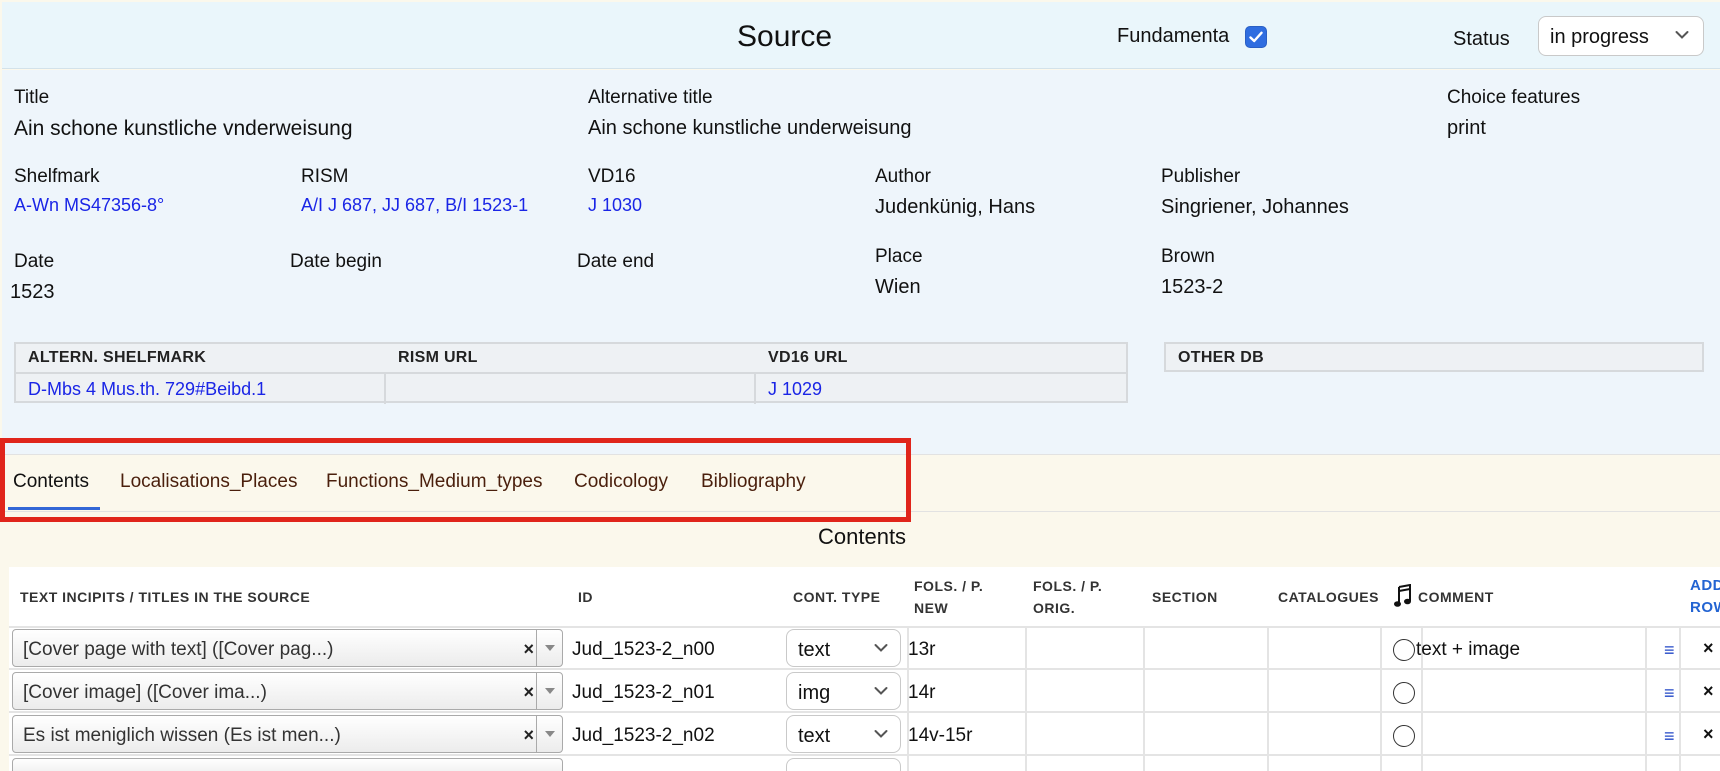 This screenshot has width=1720, height=771. What do you see at coordinates (1173, 36) in the screenshot?
I see `fundamenta-label: Fundamenta` at bounding box center [1173, 36].